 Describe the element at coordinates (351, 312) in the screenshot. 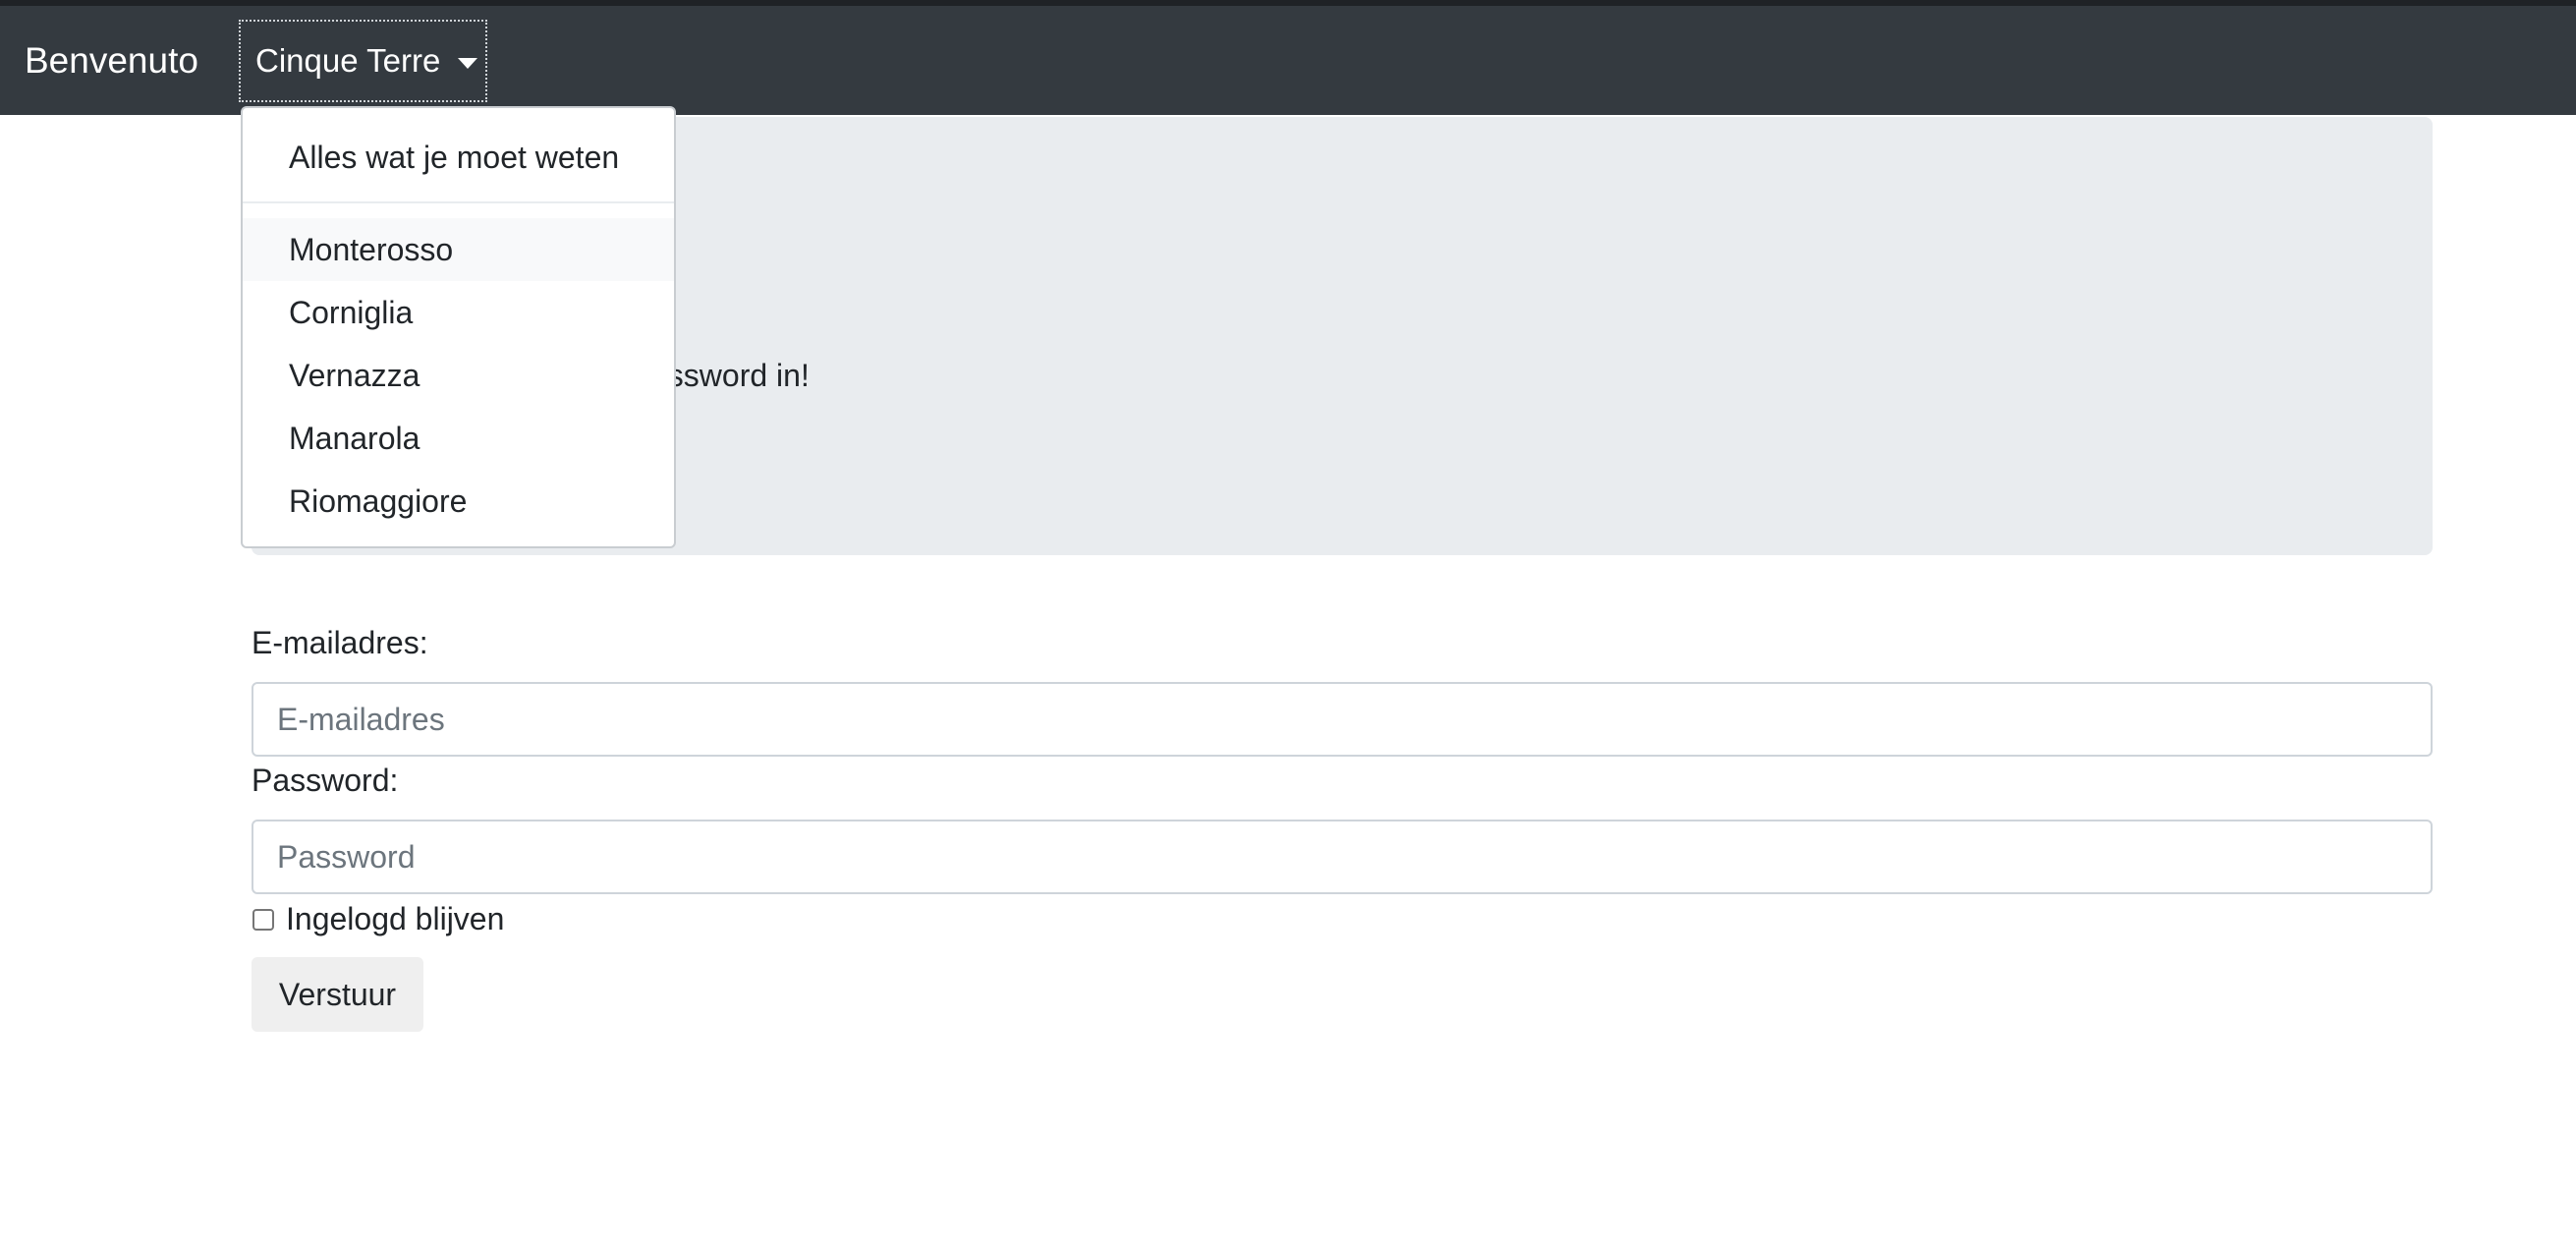

I see `dropdown-item-label: Corniglia` at that location.